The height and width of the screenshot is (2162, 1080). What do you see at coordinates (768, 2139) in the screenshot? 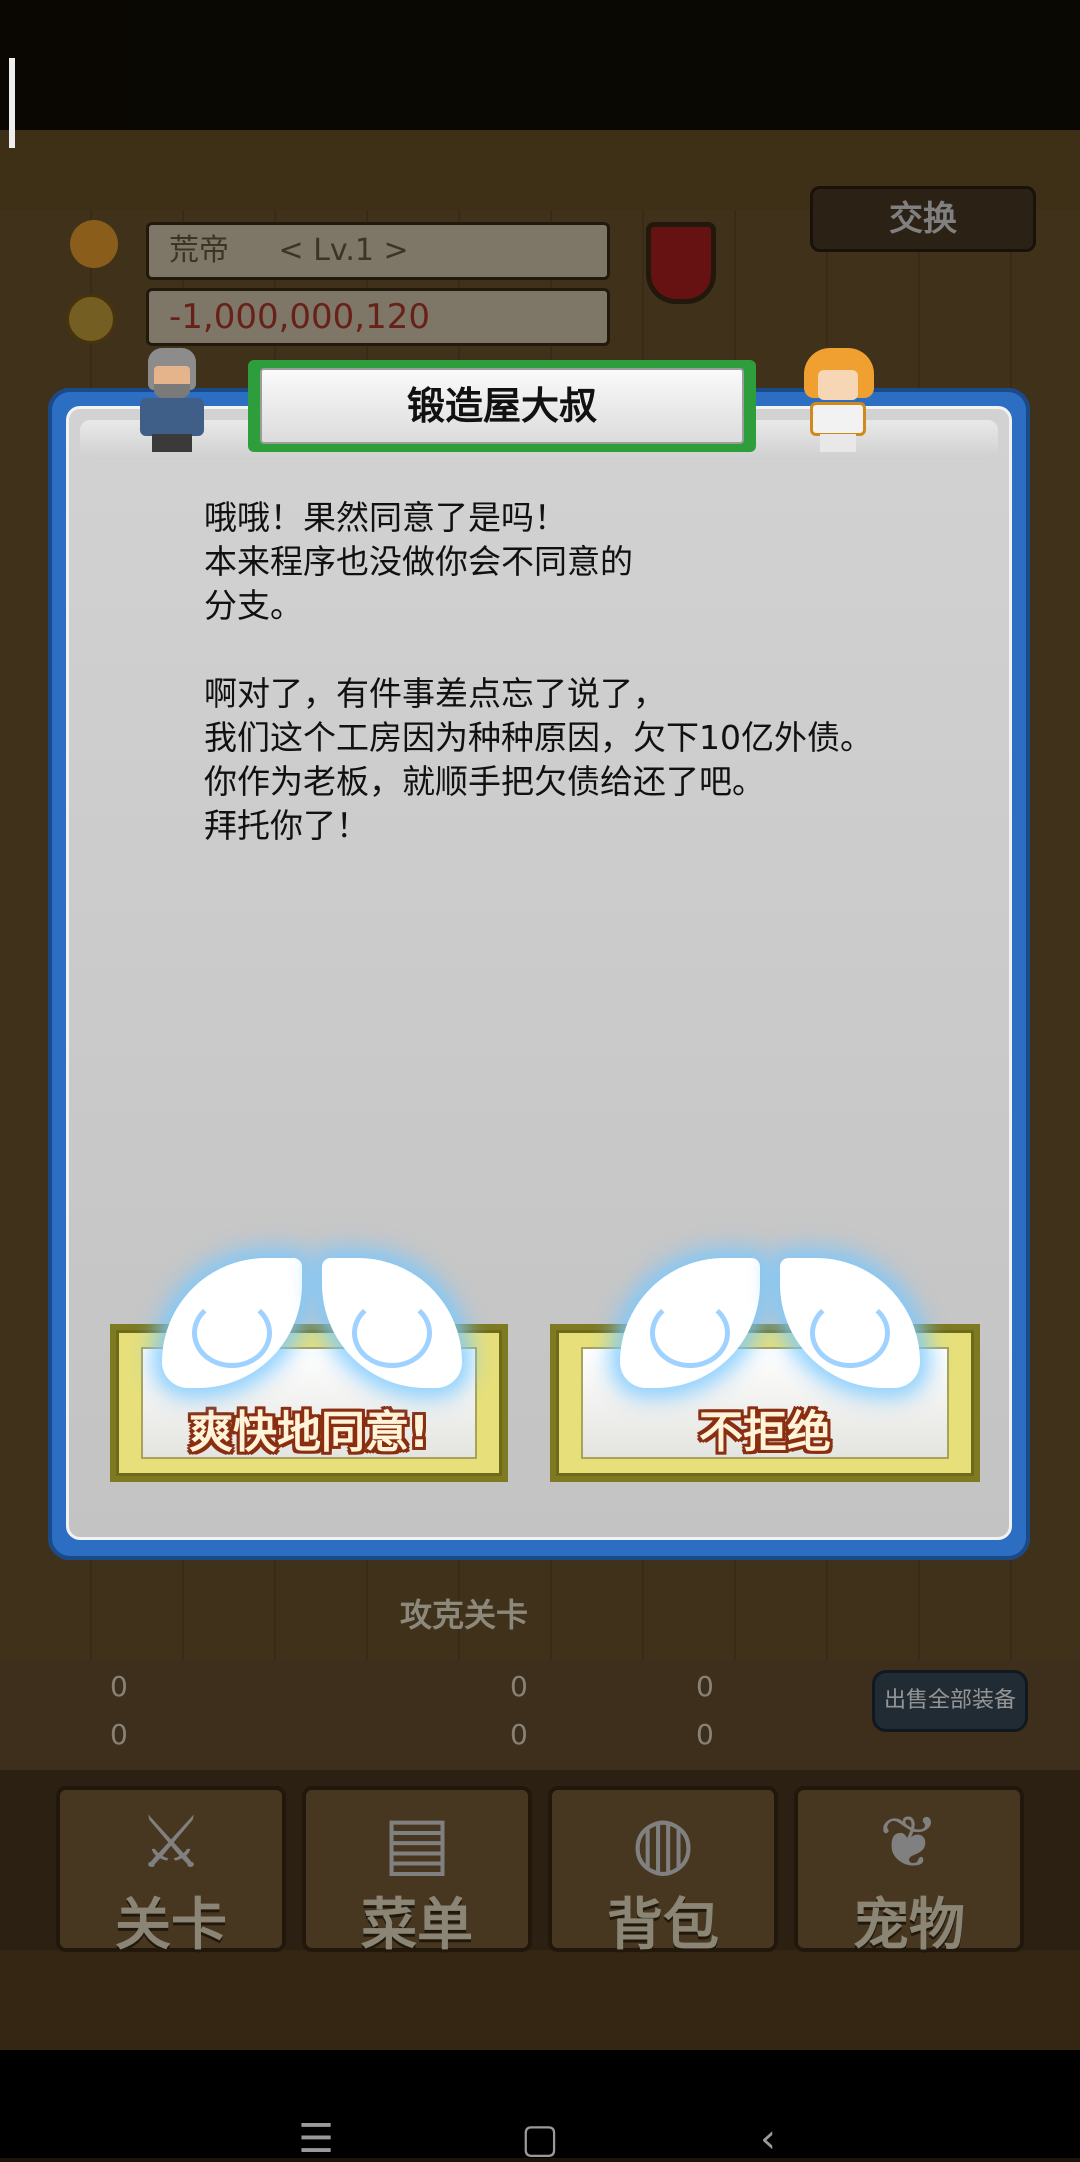
I see `back-icon: ‹` at bounding box center [768, 2139].